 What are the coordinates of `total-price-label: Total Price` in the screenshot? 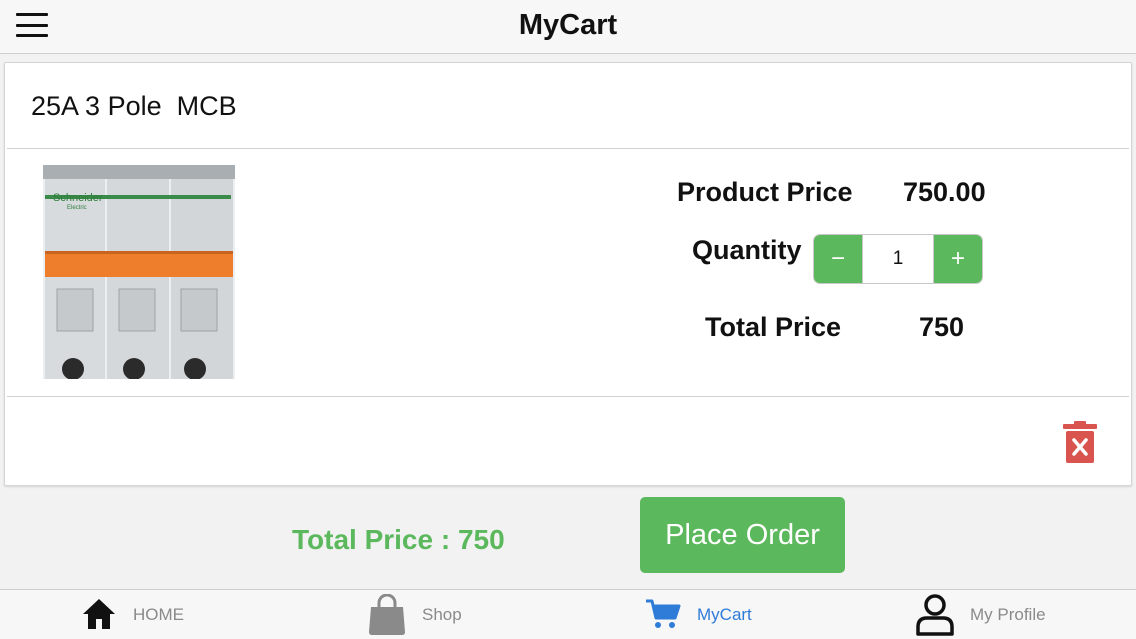 It's located at (773, 327).